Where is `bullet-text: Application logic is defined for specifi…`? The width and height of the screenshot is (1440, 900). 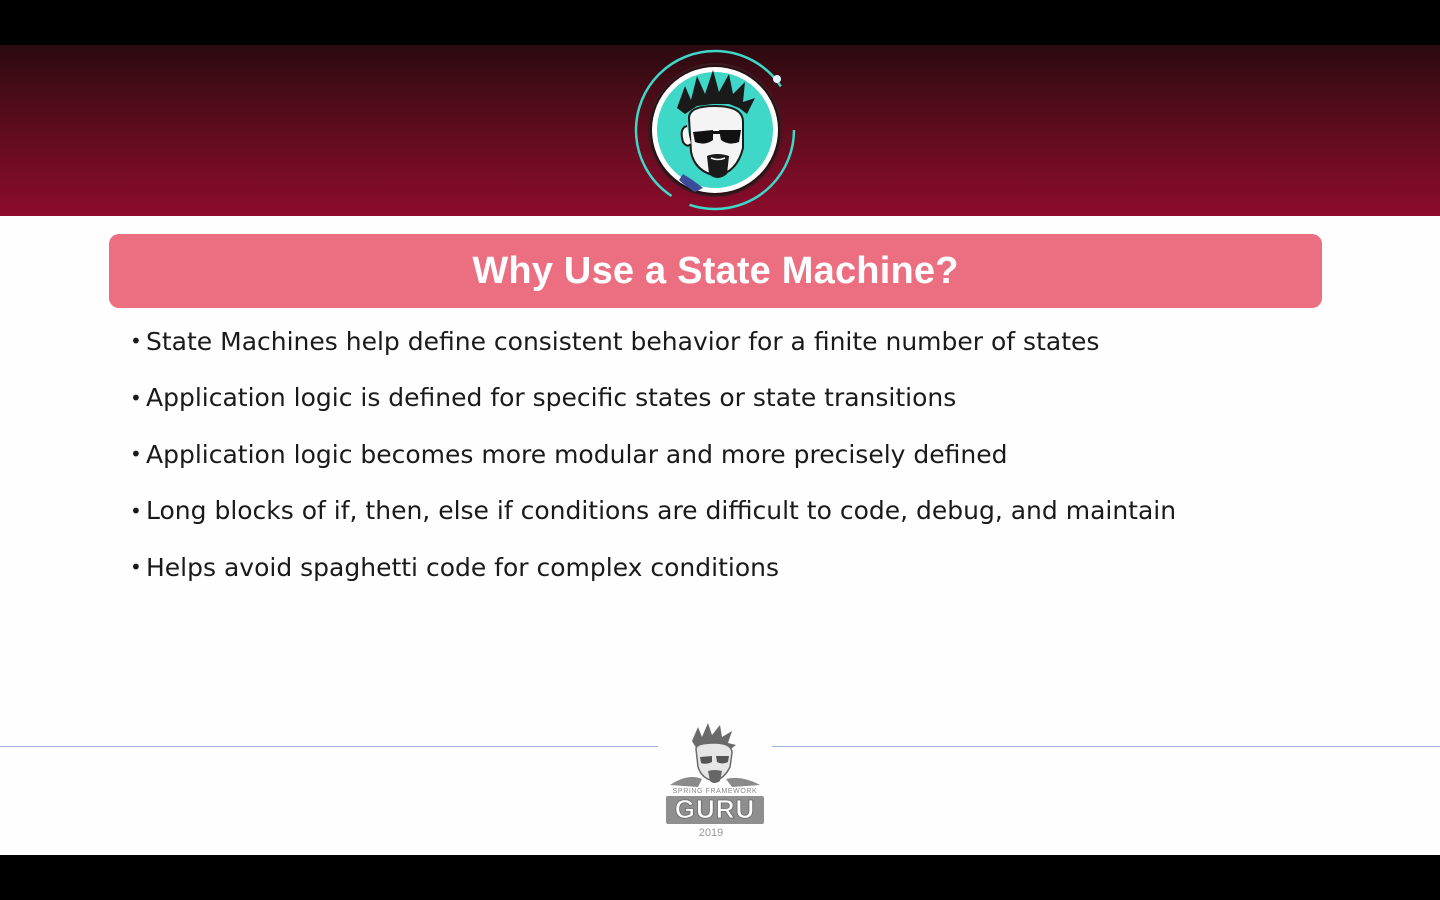
bullet-text: Application logic is defined for specifi… is located at coordinates (551, 398).